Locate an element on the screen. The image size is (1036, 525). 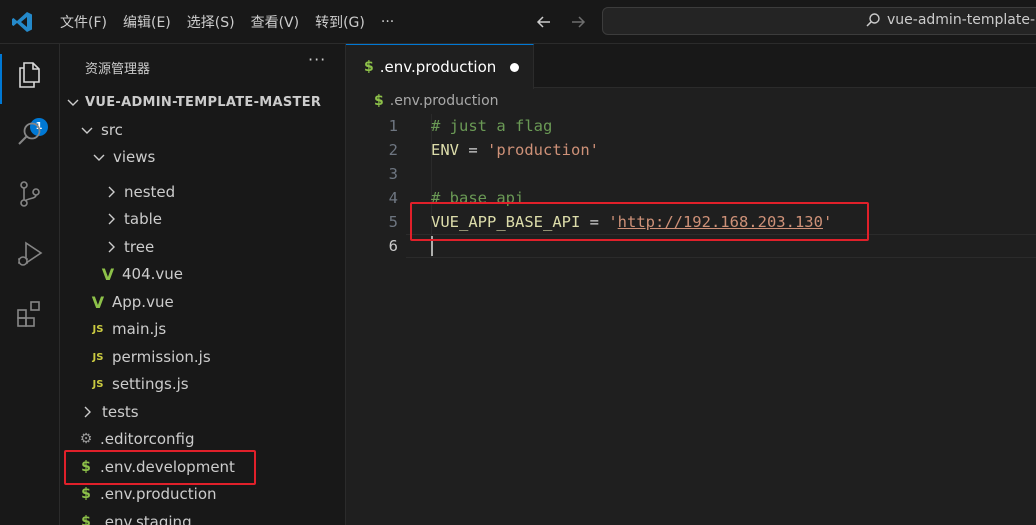
tree-item-main-js: JS main.js is located at coordinates (202, 329).